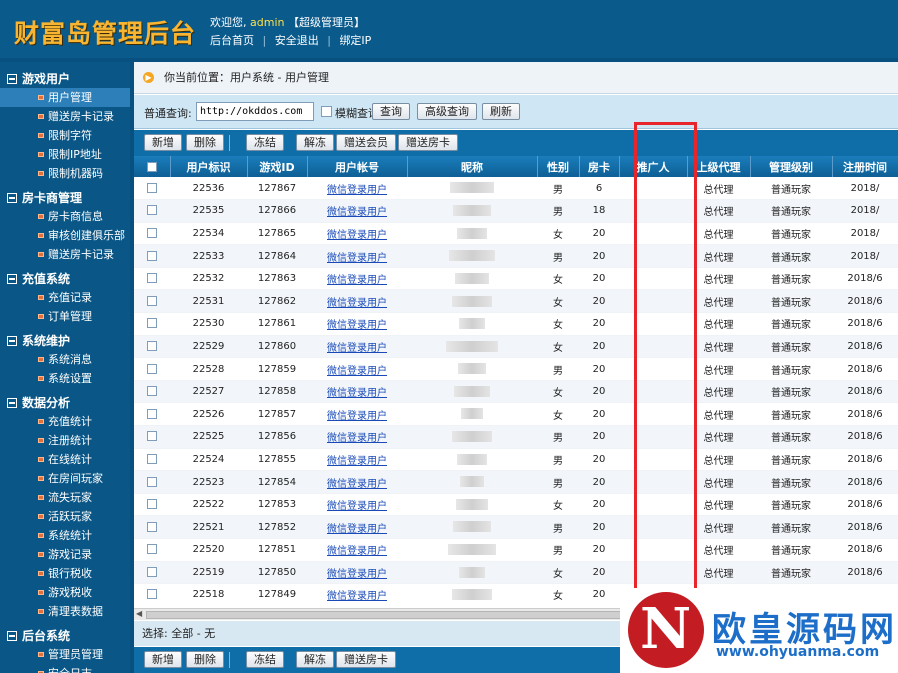 This screenshot has height=673, width=898. What do you see at coordinates (65, 421) in the screenshot?
I see `sidebar-item: 充值统计` at bounding box center [65, 421].